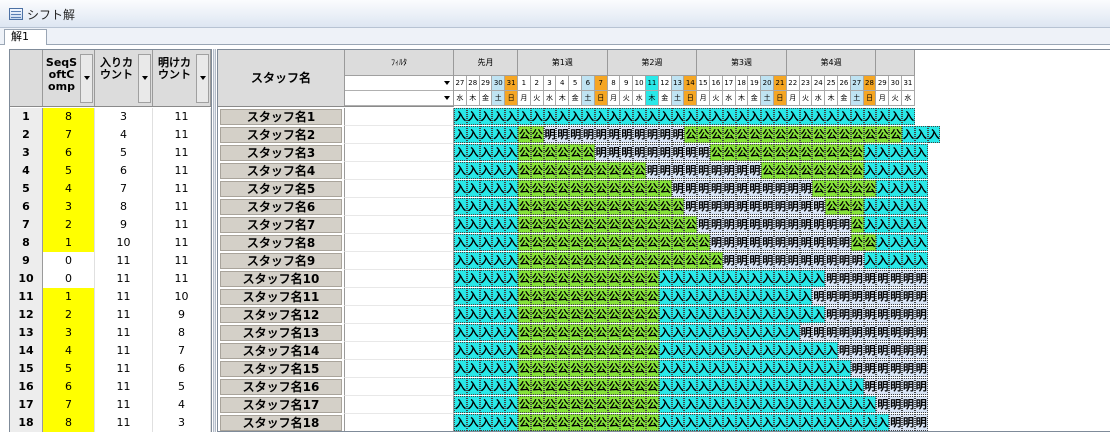 The width and height of the screenshot is (1110, 441). Describe the element at coordinates (124, 78) in the screenshot. I see `iri-count-header: 入りカ ウント` at that location.